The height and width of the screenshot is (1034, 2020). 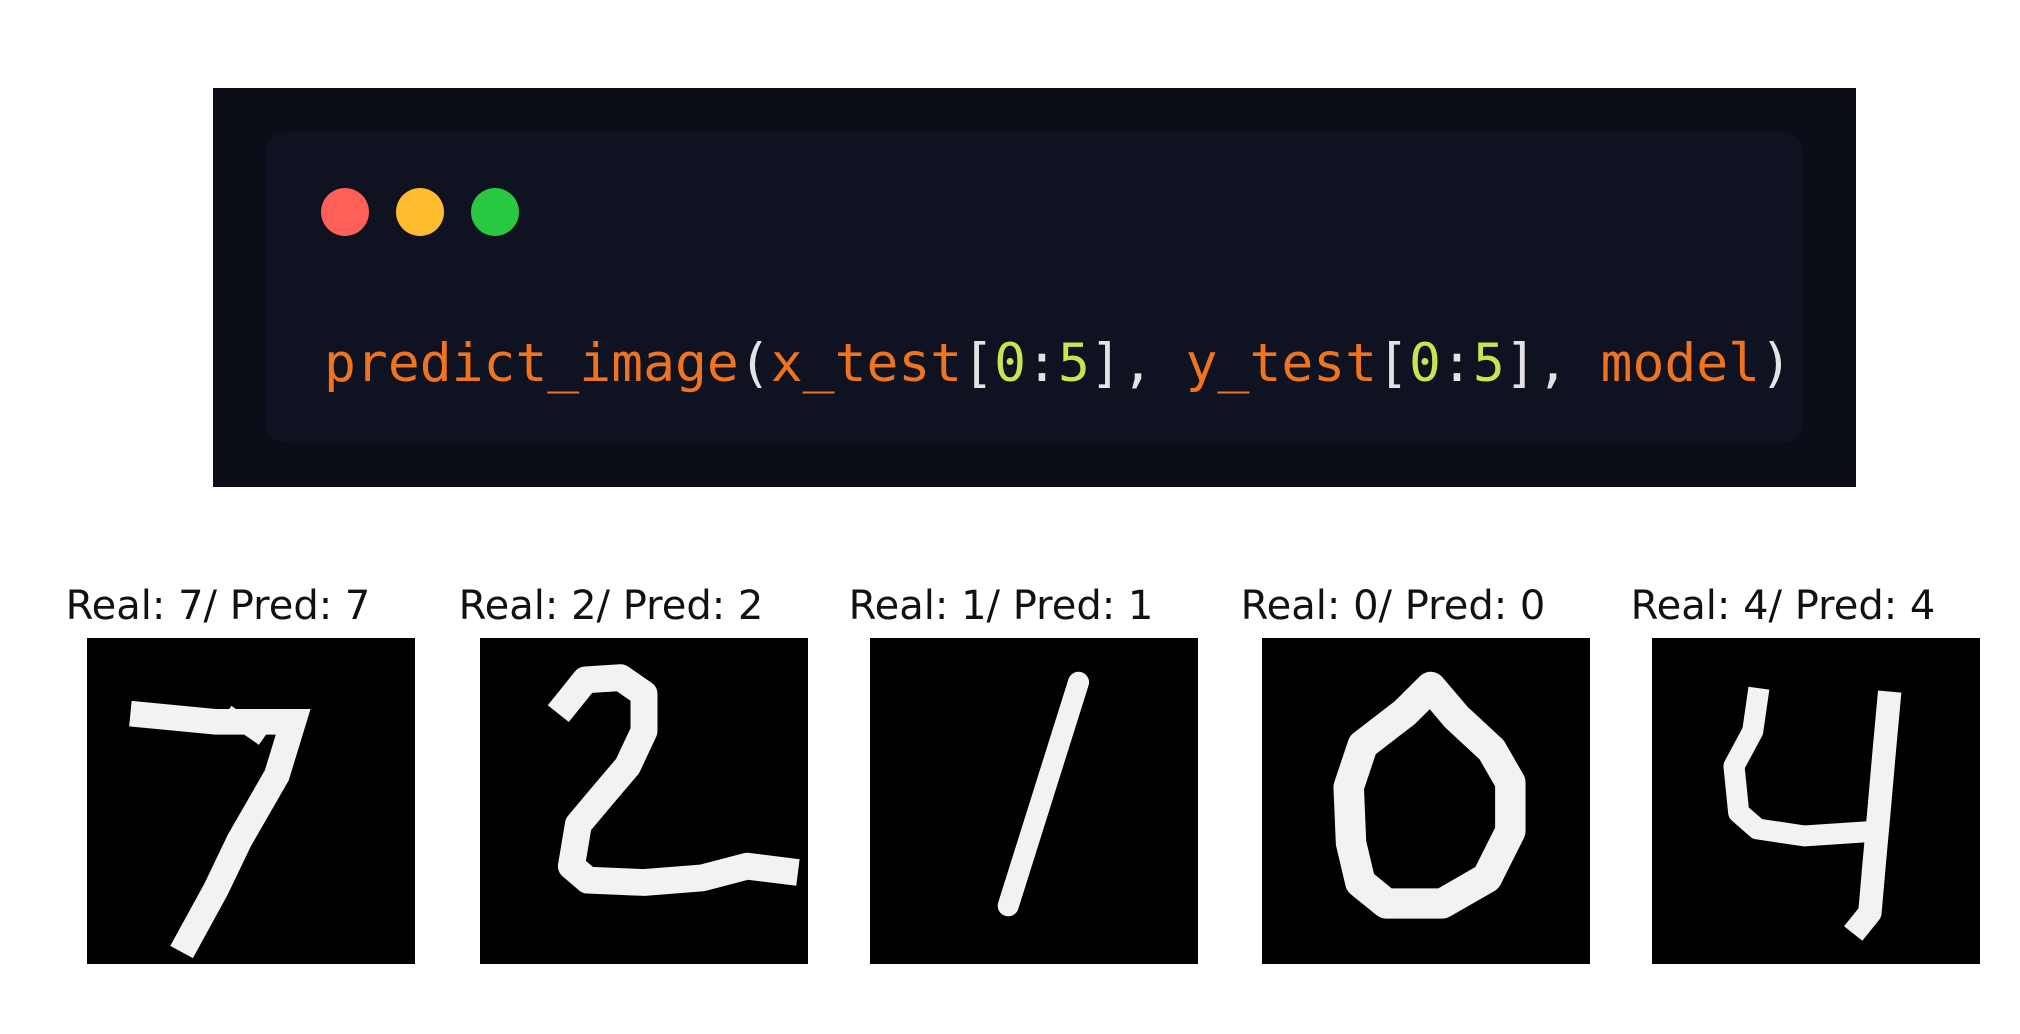 What do you see at coordinates (345, 212) in the screenshot?
I see `close-dot-icon` at bounding box center [345, 212].